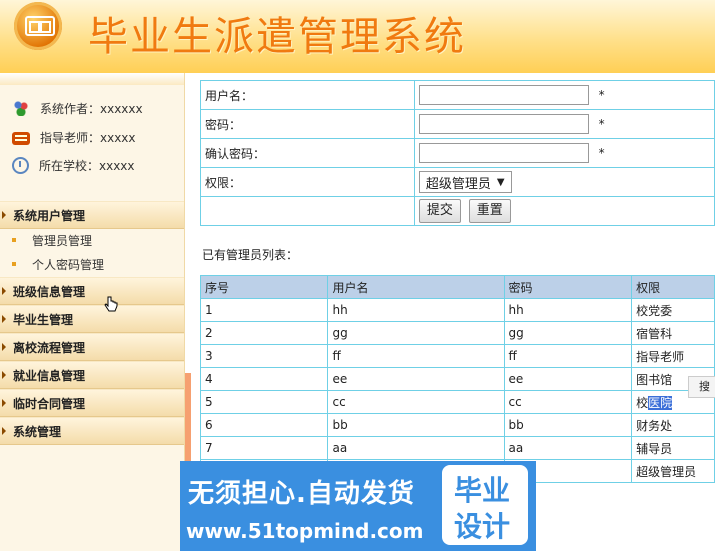 The height and width of the screenshot is (551, 715). I want to click on cell-password: aa, so click(568, 448).